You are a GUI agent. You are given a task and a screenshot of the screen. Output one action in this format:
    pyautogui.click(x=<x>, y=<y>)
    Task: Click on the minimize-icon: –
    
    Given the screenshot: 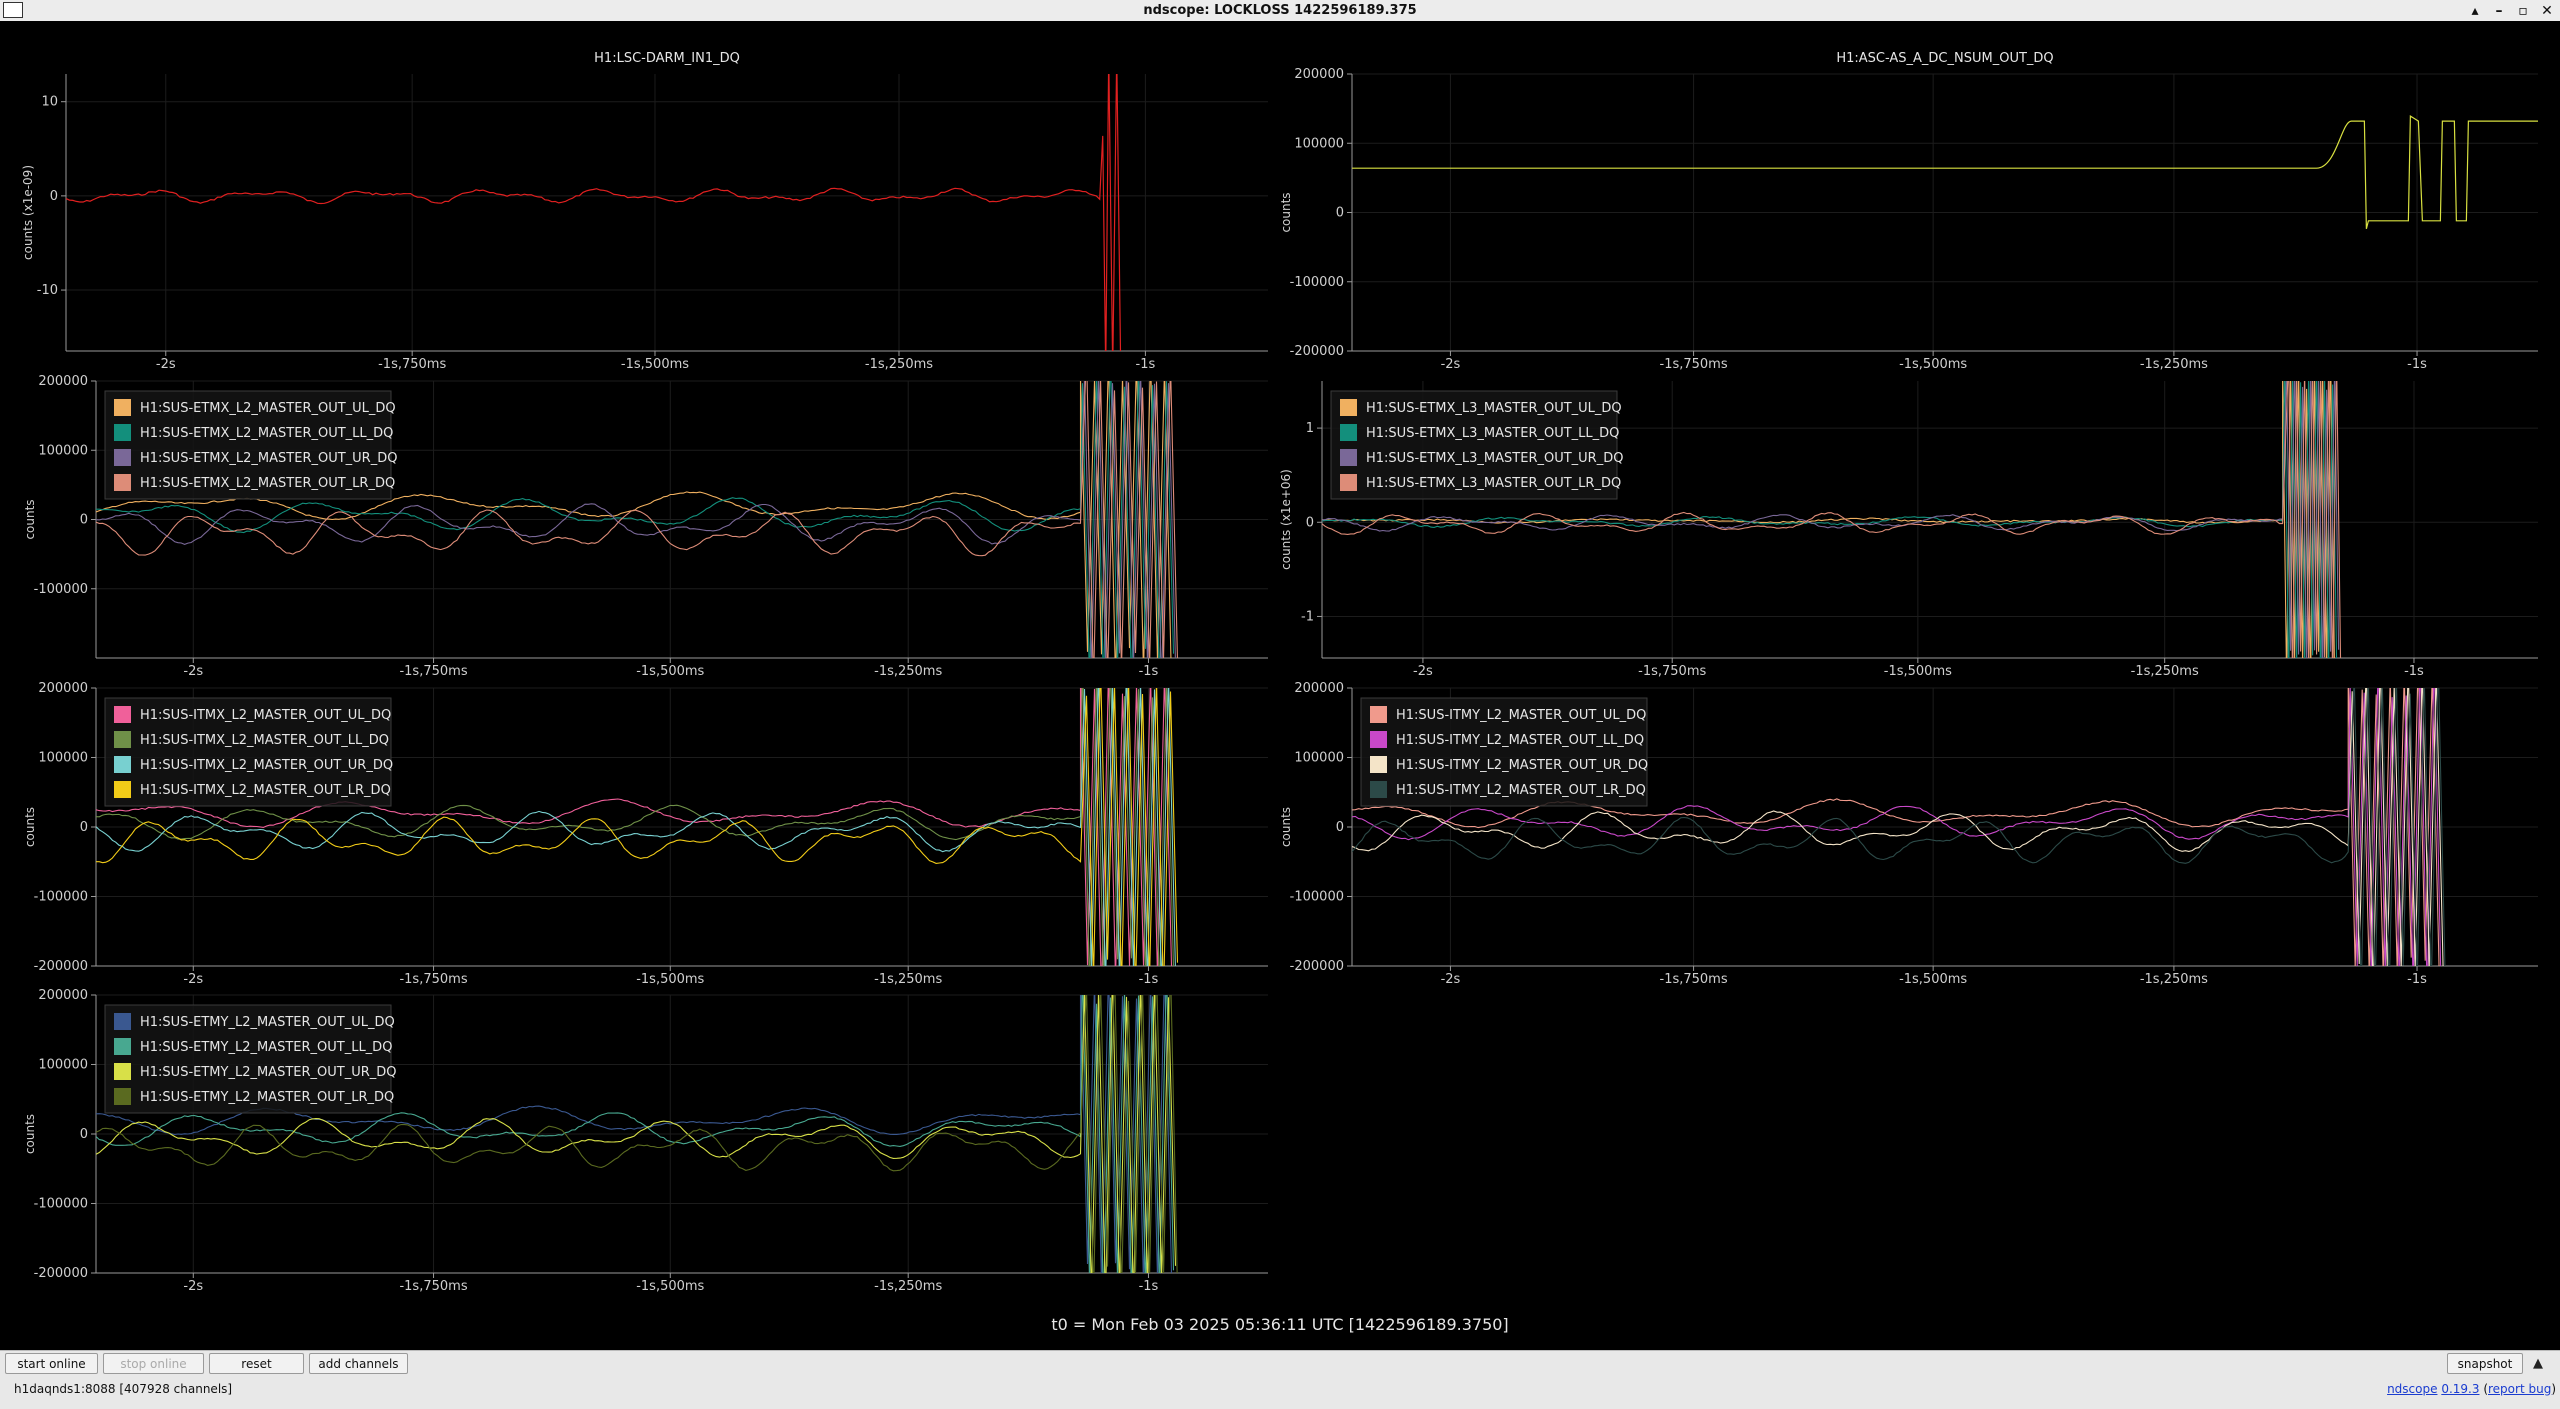 What is the action you would take?
    pyautogui.click(x=2499, y=11)
    